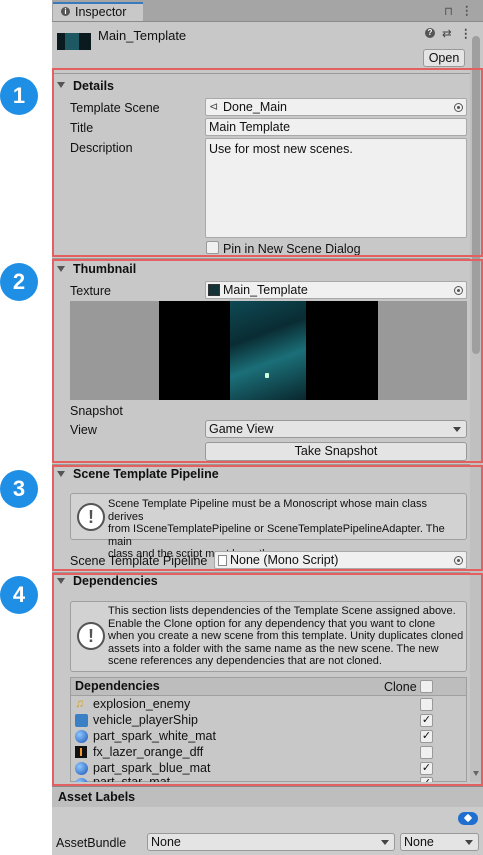 This screenshot has height=855, width=483. I want to click on callout-box-pipeline, so click(267, 518).